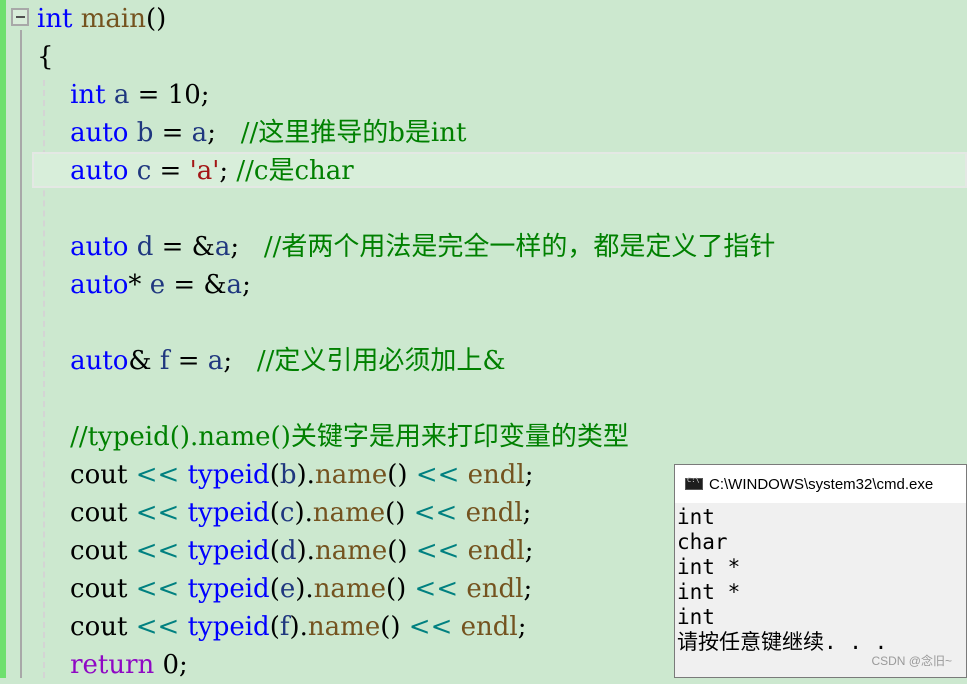  Describe the element at coordinates (406, 19) in the screenshot. I see `code-line: int main()` at that location.